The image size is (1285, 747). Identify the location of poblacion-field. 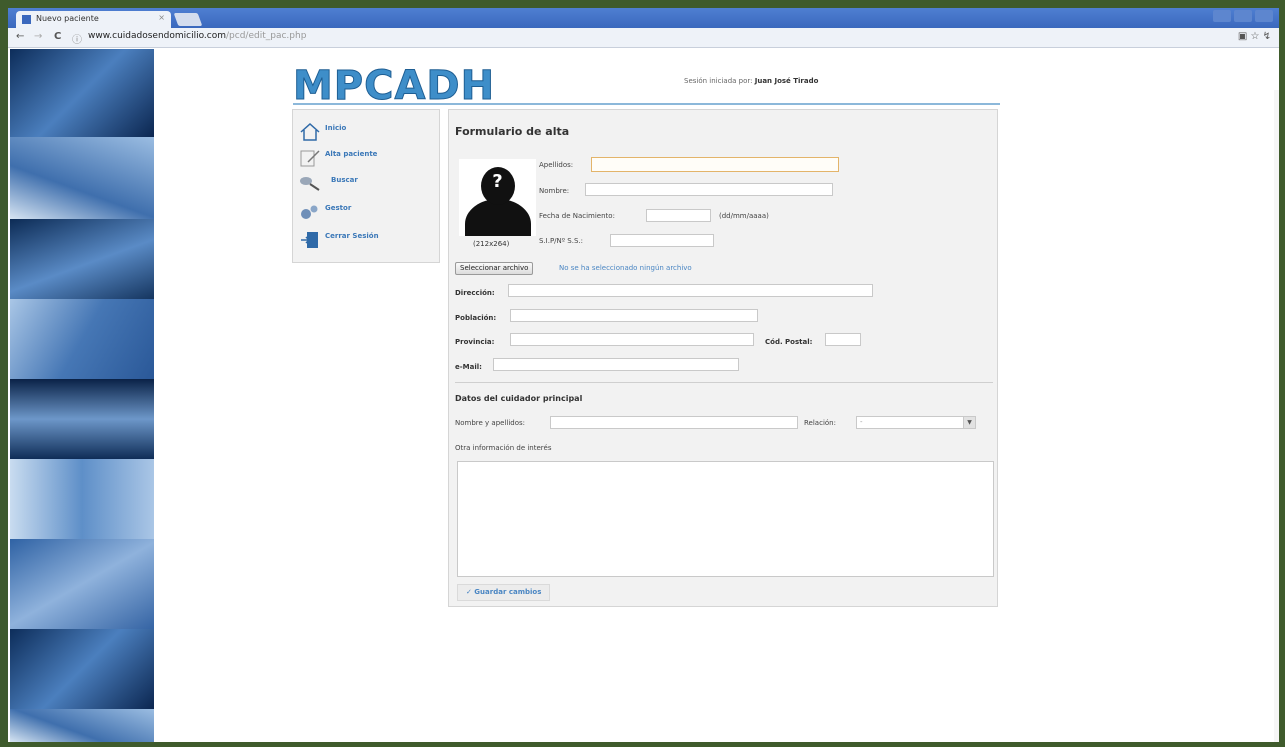
(634, 315).